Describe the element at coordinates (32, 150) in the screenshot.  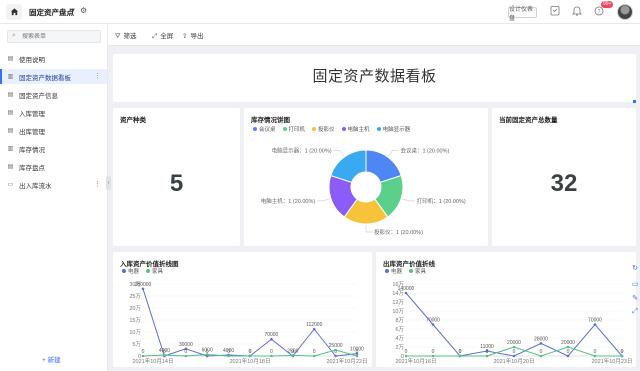
I see `sidebar-item-label: 库存情况` at that location.